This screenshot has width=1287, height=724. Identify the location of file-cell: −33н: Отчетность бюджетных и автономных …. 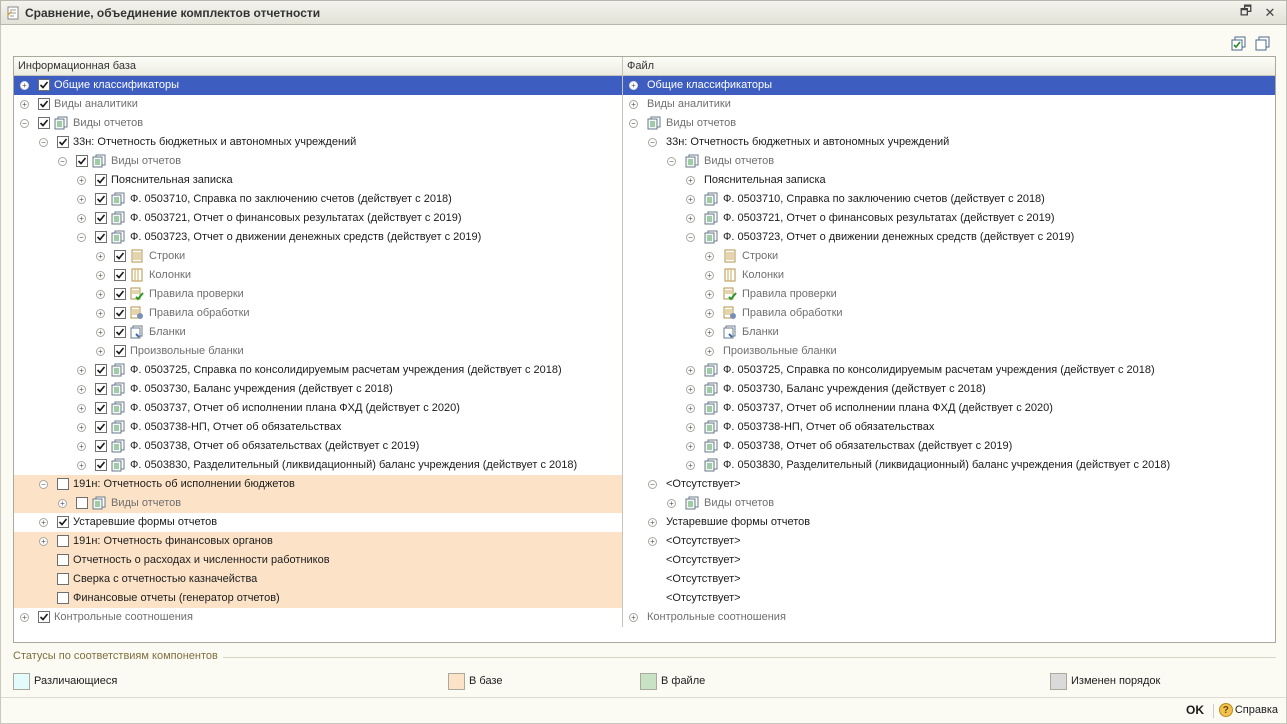
(949, 142).